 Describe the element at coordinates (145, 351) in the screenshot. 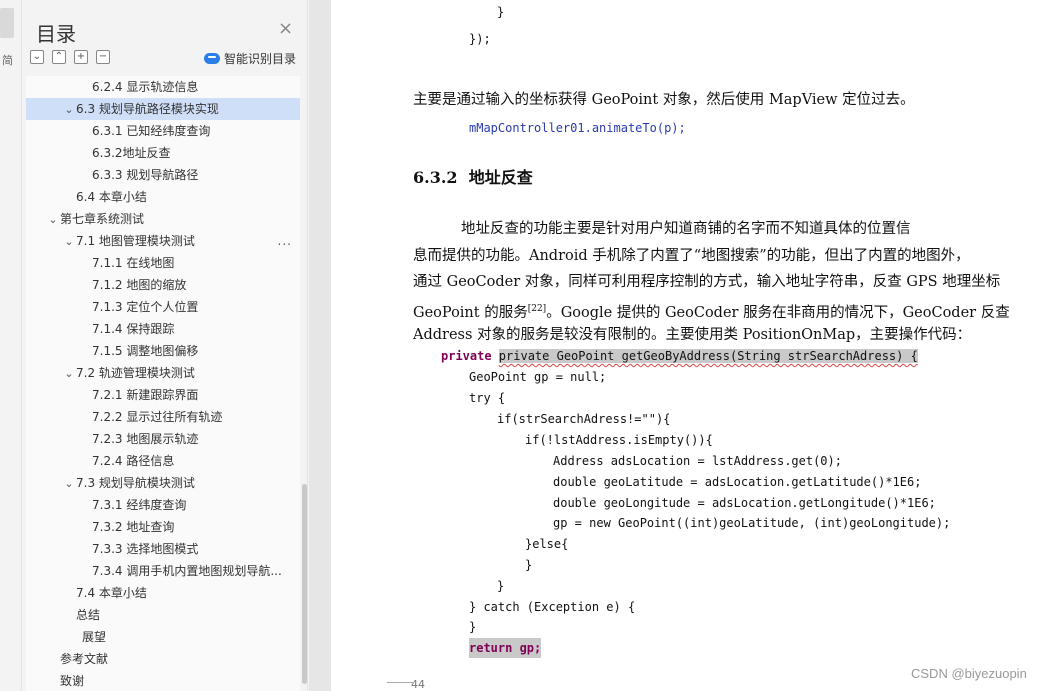

I see `toc-item-label: 7.1.5 调整地图偏移` at that location.